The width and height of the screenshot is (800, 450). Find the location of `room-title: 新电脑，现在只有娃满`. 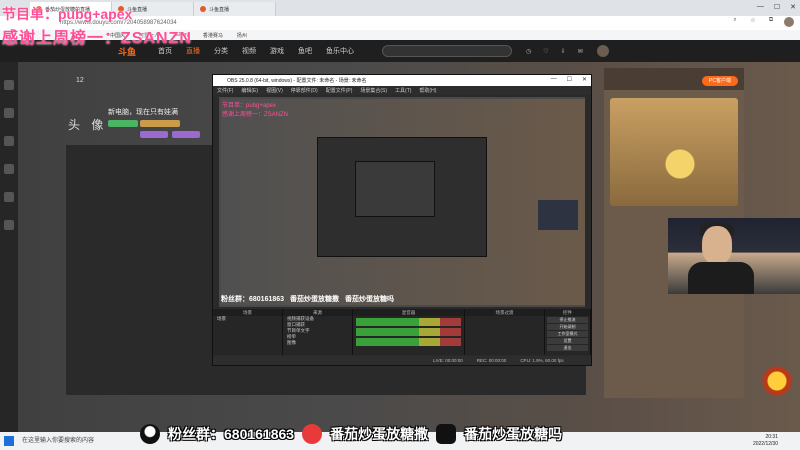

room-title: 新电脑，现在只有娃满 is located at coordinates (143, 112).